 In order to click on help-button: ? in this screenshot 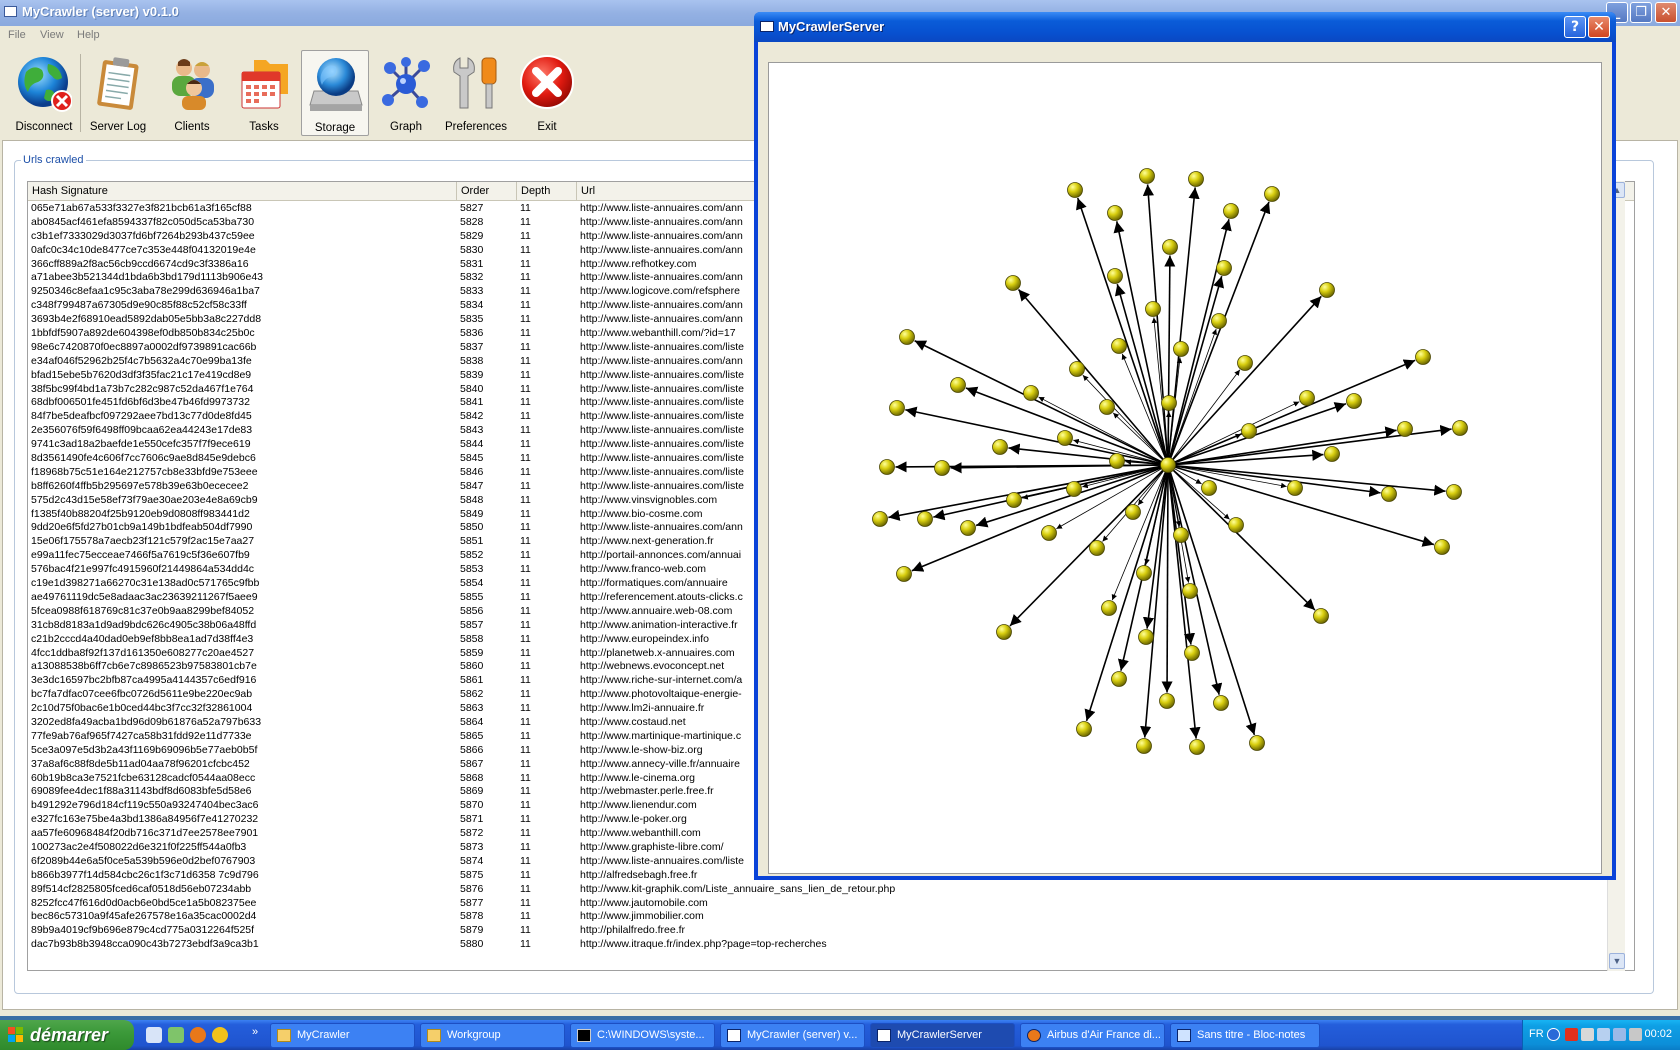, I will do `click(1575, 27)`.